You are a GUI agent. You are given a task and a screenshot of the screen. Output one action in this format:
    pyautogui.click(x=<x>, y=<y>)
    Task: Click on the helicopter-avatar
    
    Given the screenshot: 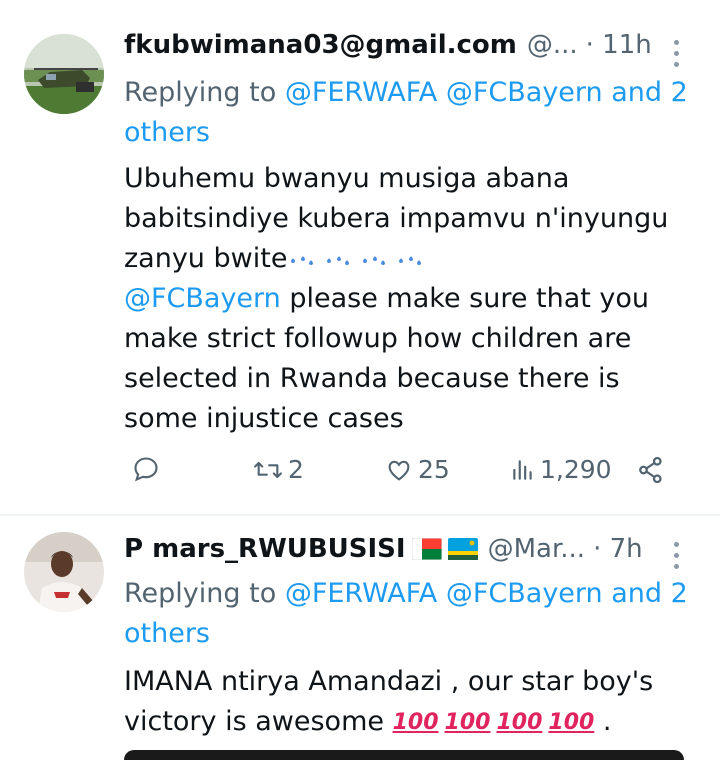 What is the action you would take?
    pyautogui.click(x=64, y=74)
    